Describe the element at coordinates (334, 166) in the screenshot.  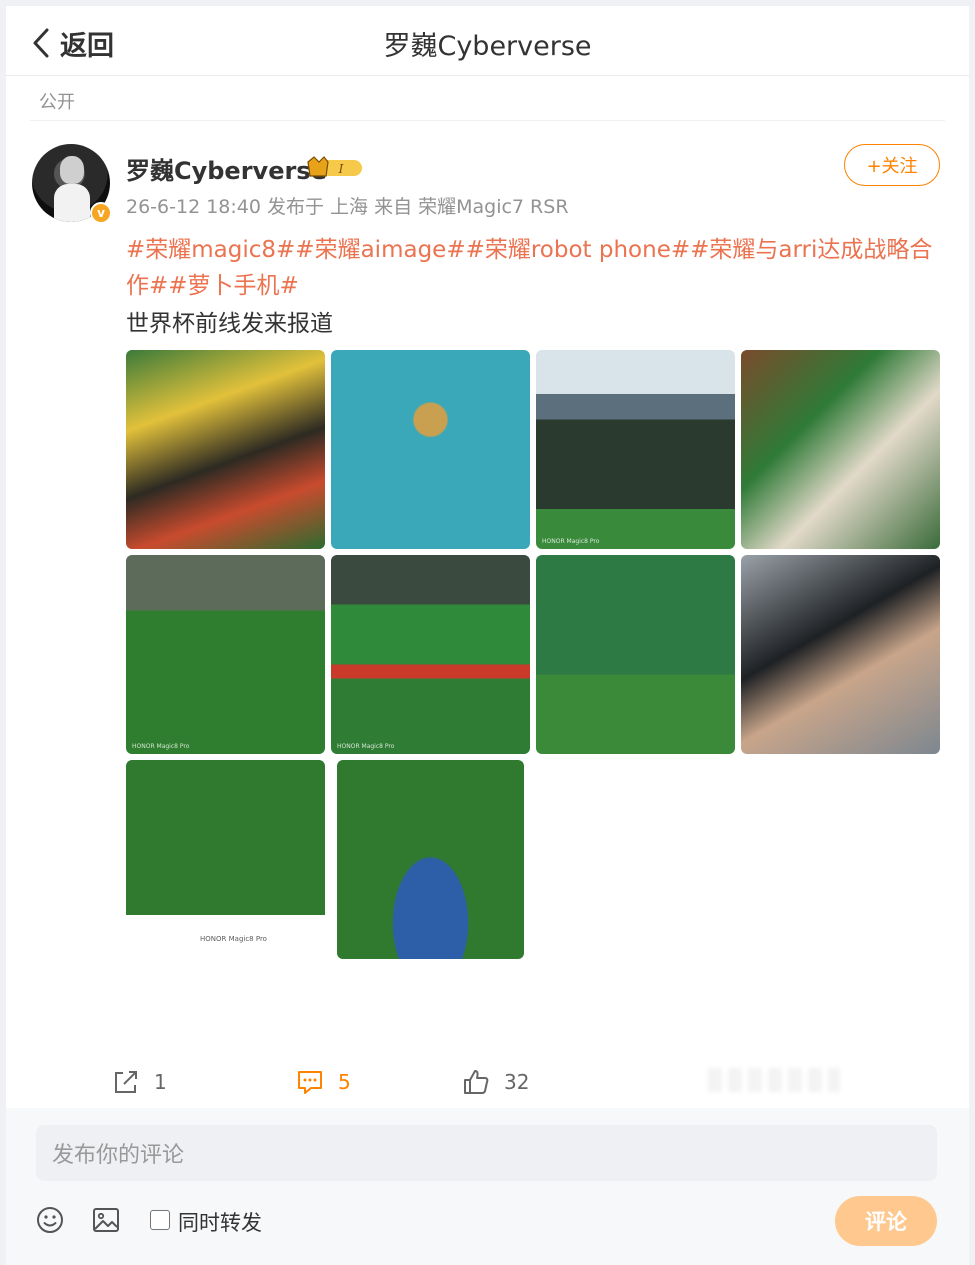
I see `member-level-badge-icon: I` at that location.